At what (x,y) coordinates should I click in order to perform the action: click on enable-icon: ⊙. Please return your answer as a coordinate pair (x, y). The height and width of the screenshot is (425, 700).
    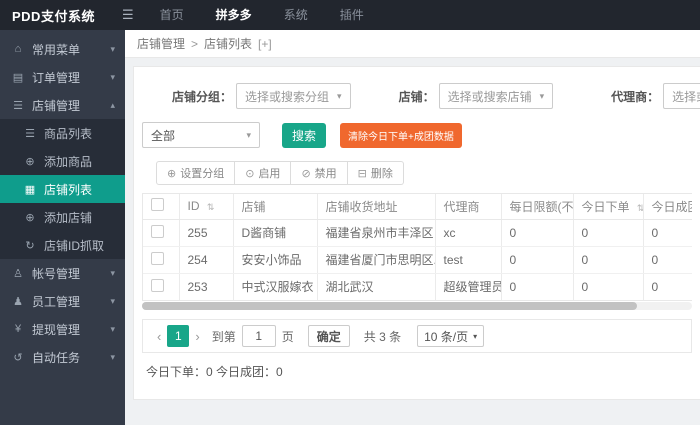
    Looking at the image, I should click on (250, 173).